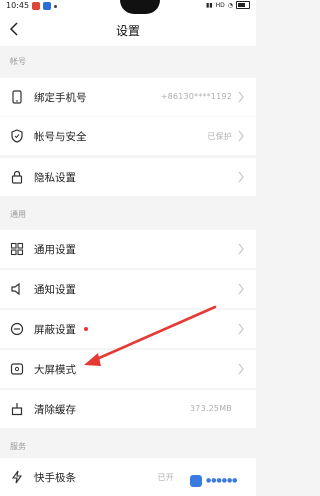 This screenshot has width=320, height=496. I want to click on row-label: 大屏模式, so click(55, 370).